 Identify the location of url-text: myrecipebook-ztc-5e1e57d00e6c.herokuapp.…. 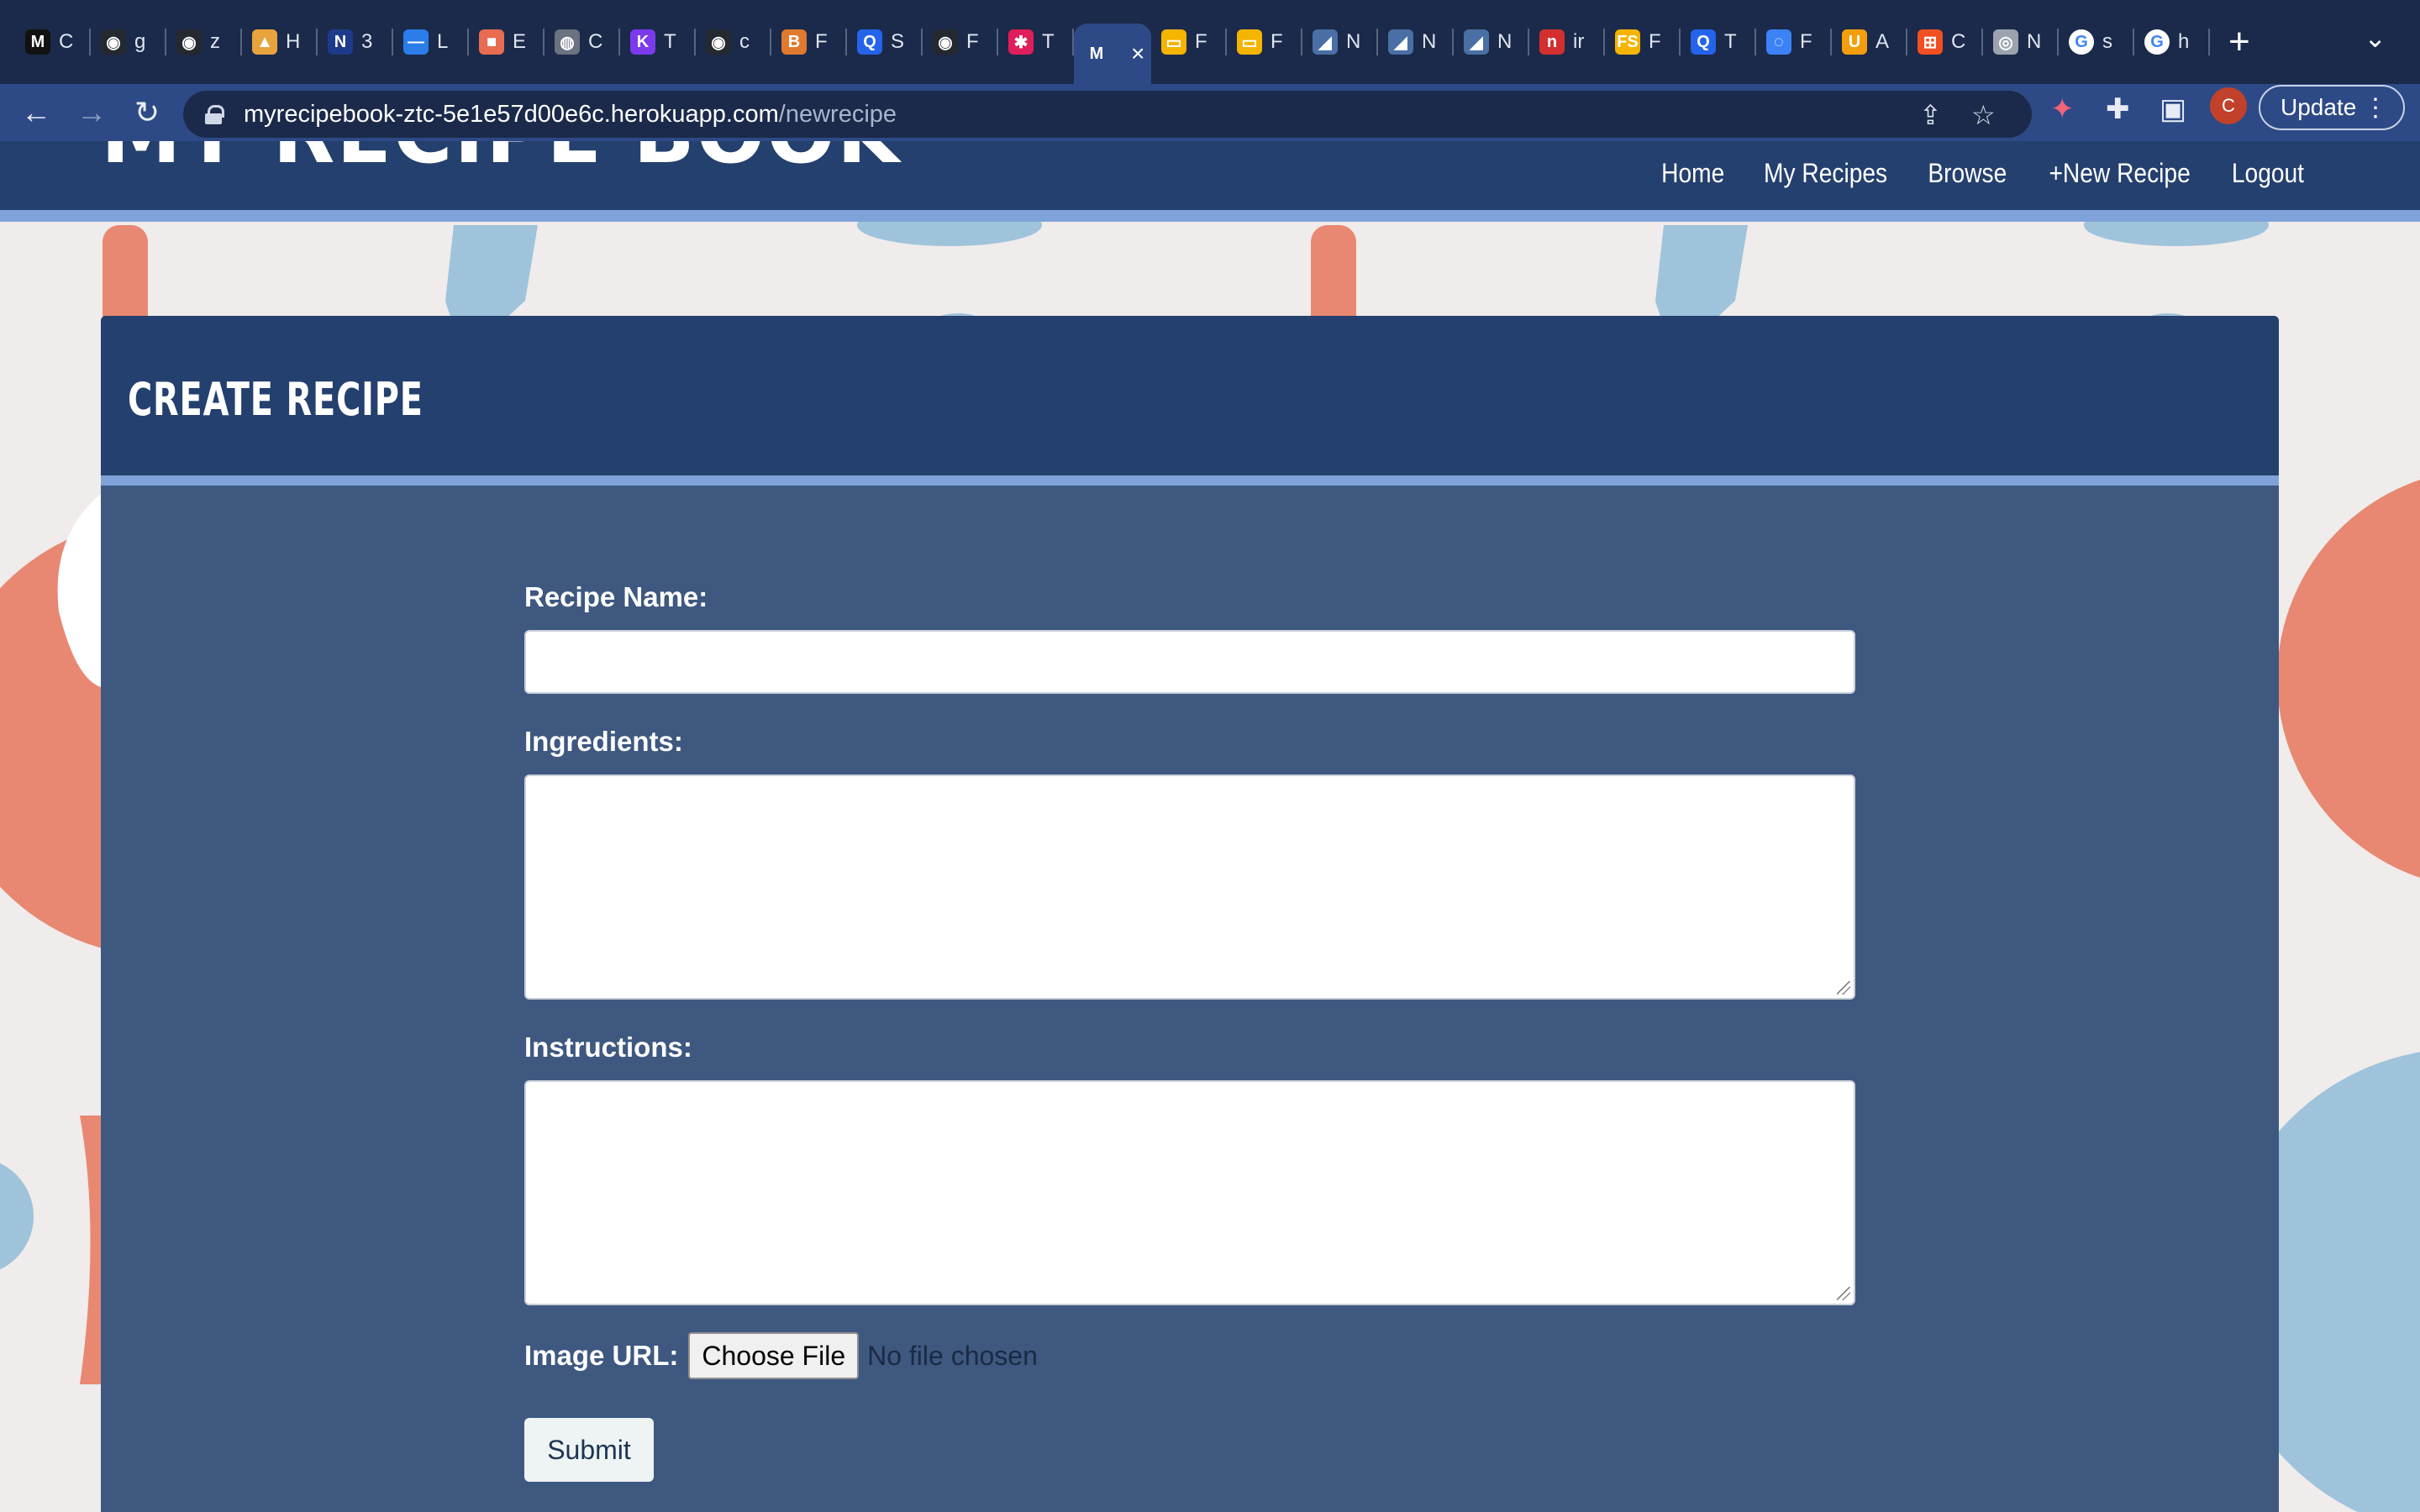
(570, 115).